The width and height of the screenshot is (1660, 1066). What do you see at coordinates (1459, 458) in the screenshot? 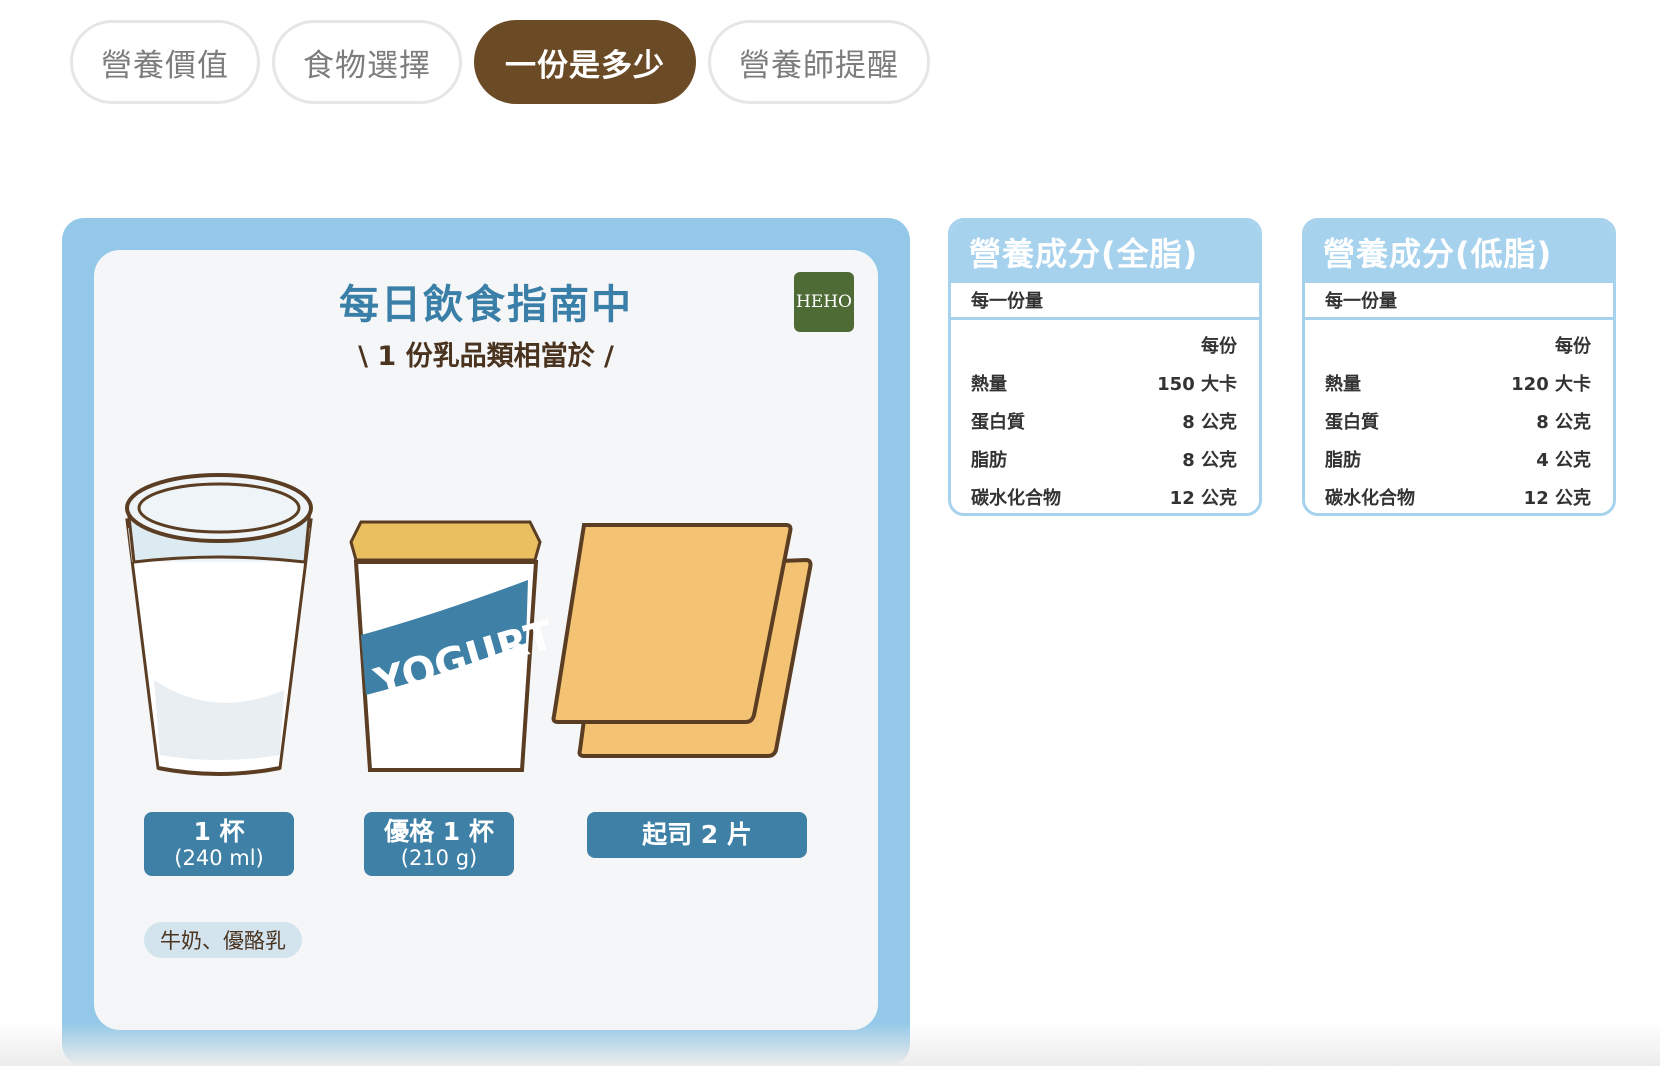
I see `nutrition-row: 脂肪 4 公克` at bounding box center [1459, 458].